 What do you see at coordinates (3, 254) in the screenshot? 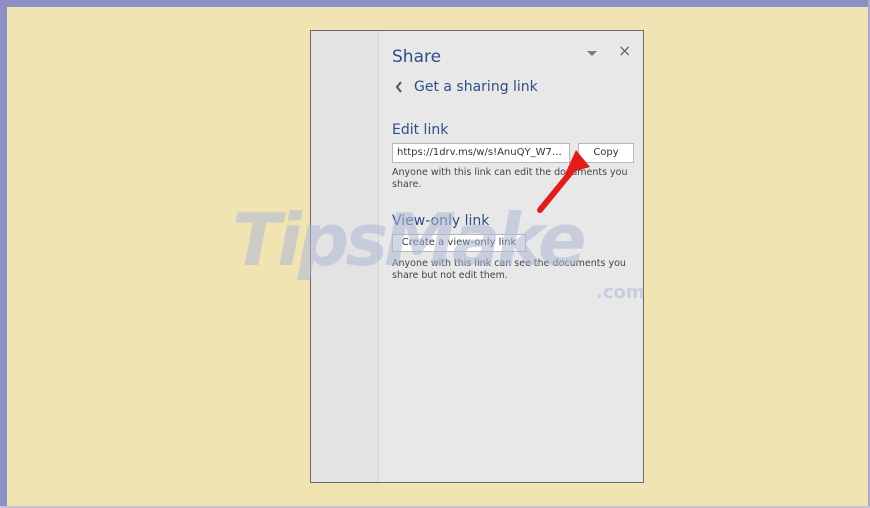
I see `frame-left-border` at bounding box center [3, 254].